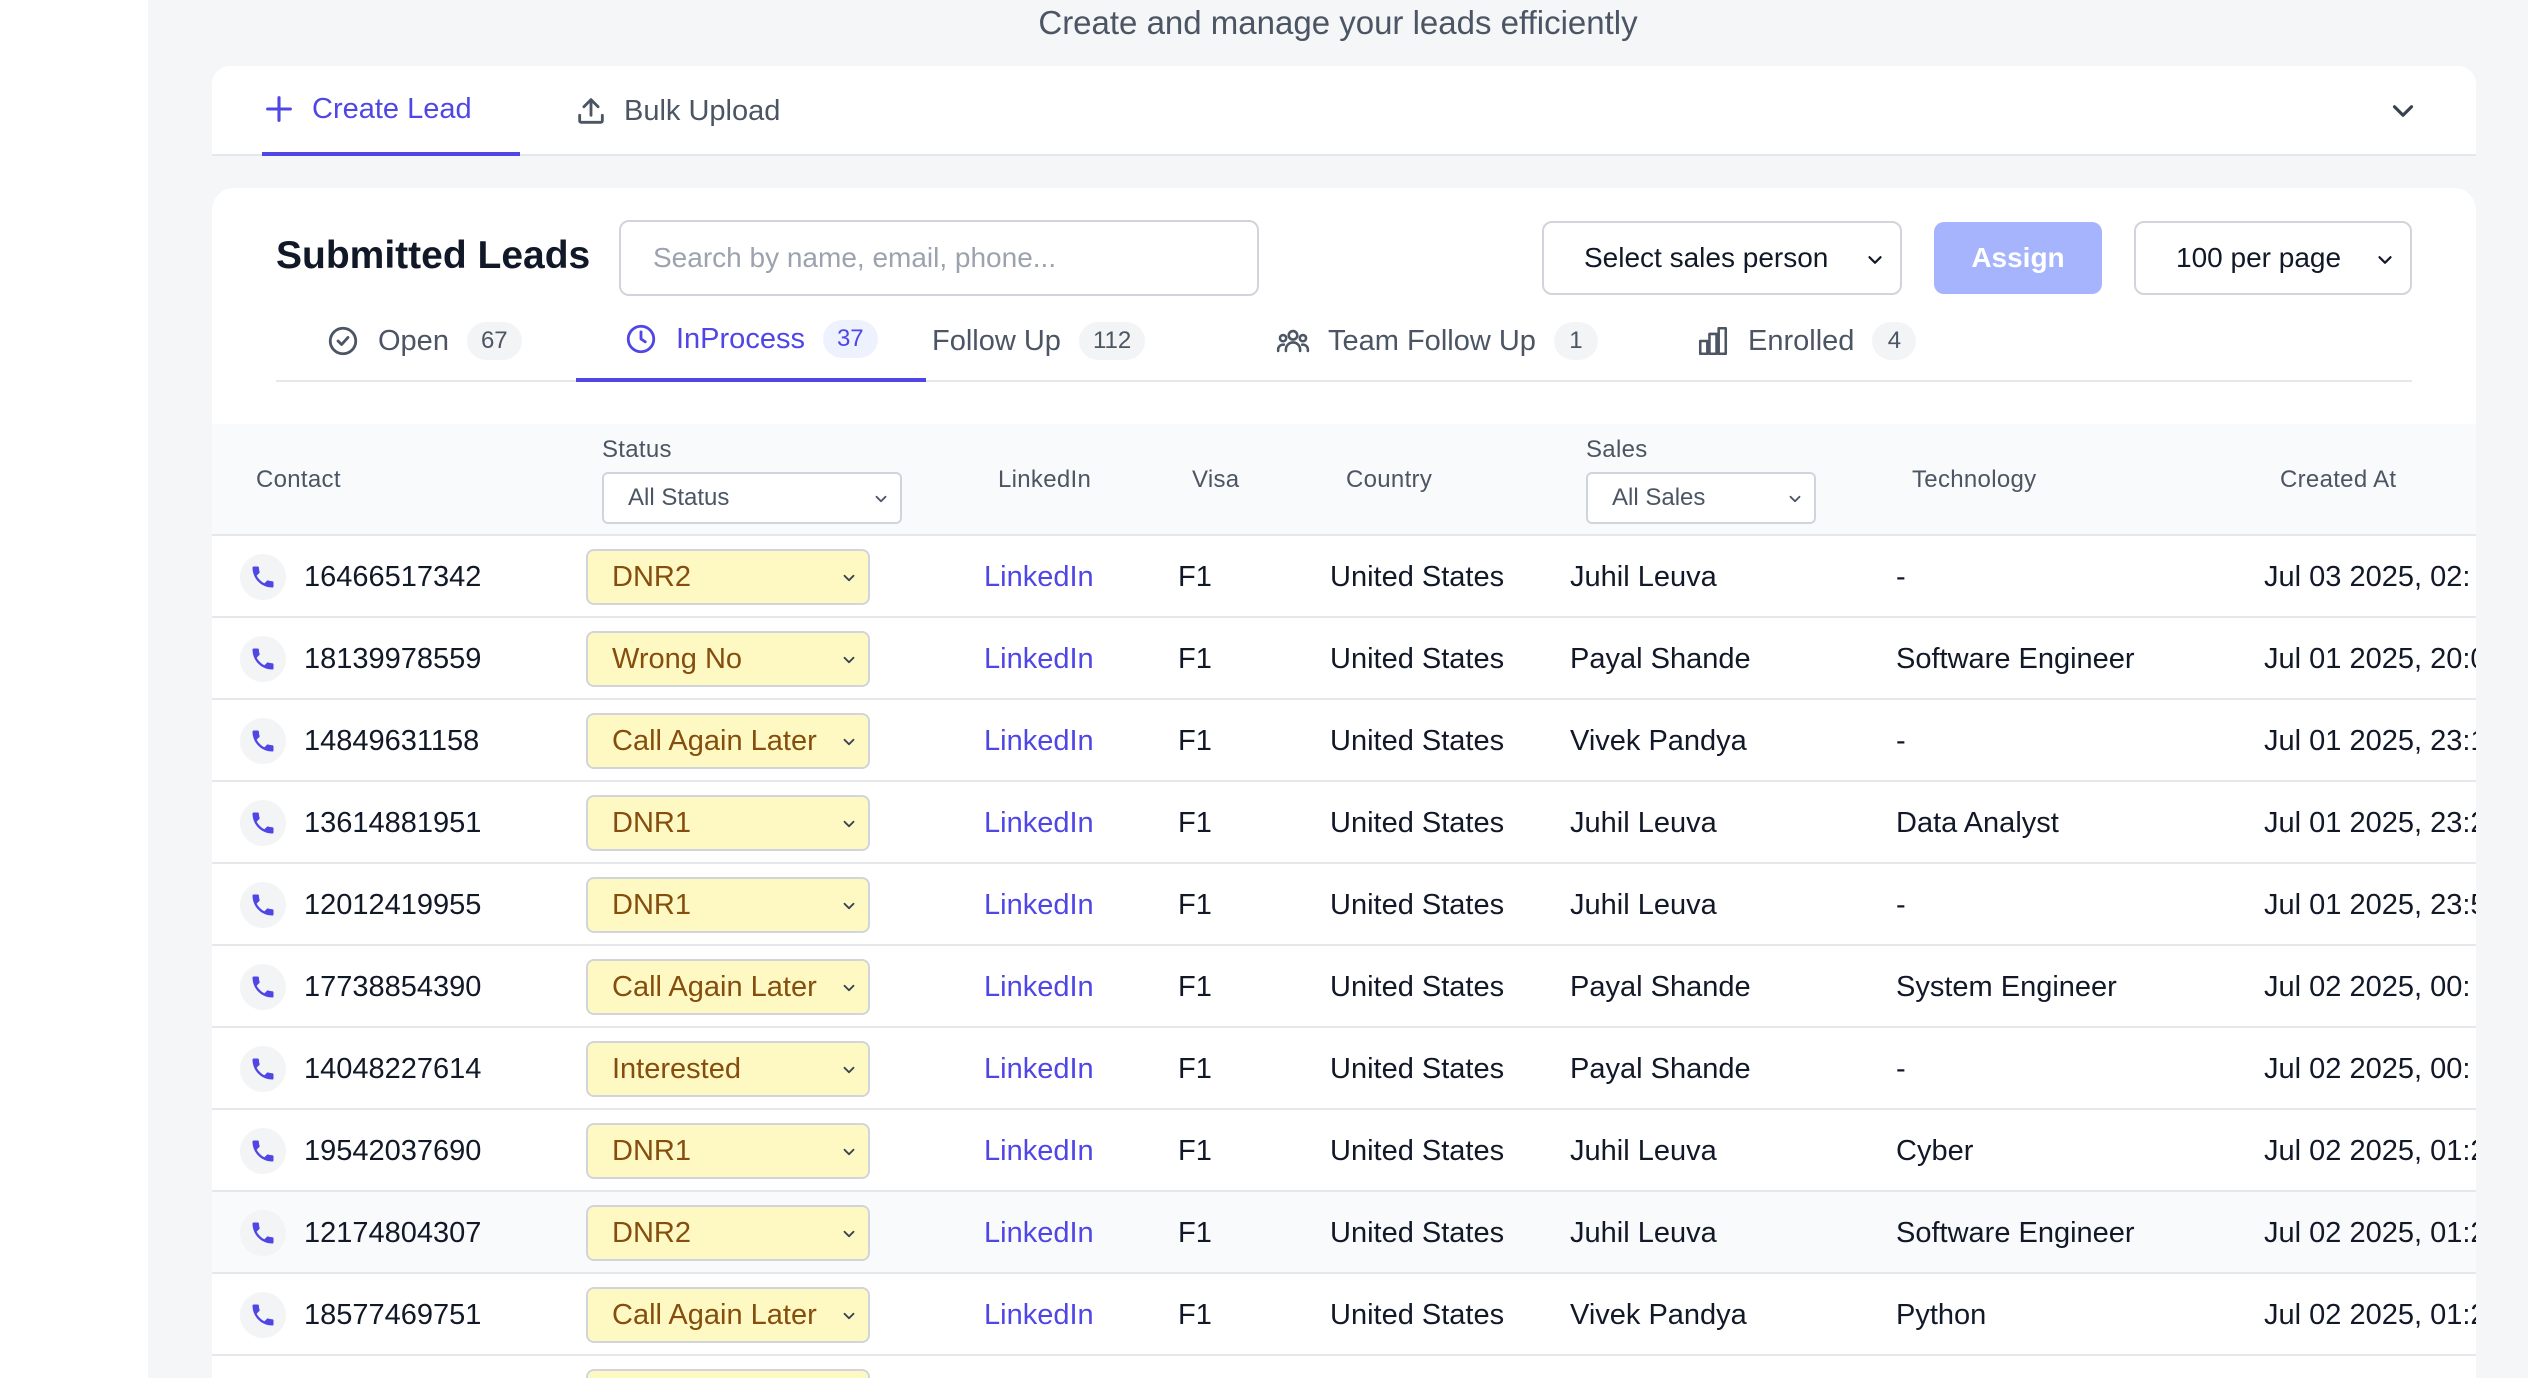 This screenshot has width=2528, height=1378. Describe the element at coordinates (393, 1068) in the screenshot. I see `contact-phone: 14048227614` at that location.